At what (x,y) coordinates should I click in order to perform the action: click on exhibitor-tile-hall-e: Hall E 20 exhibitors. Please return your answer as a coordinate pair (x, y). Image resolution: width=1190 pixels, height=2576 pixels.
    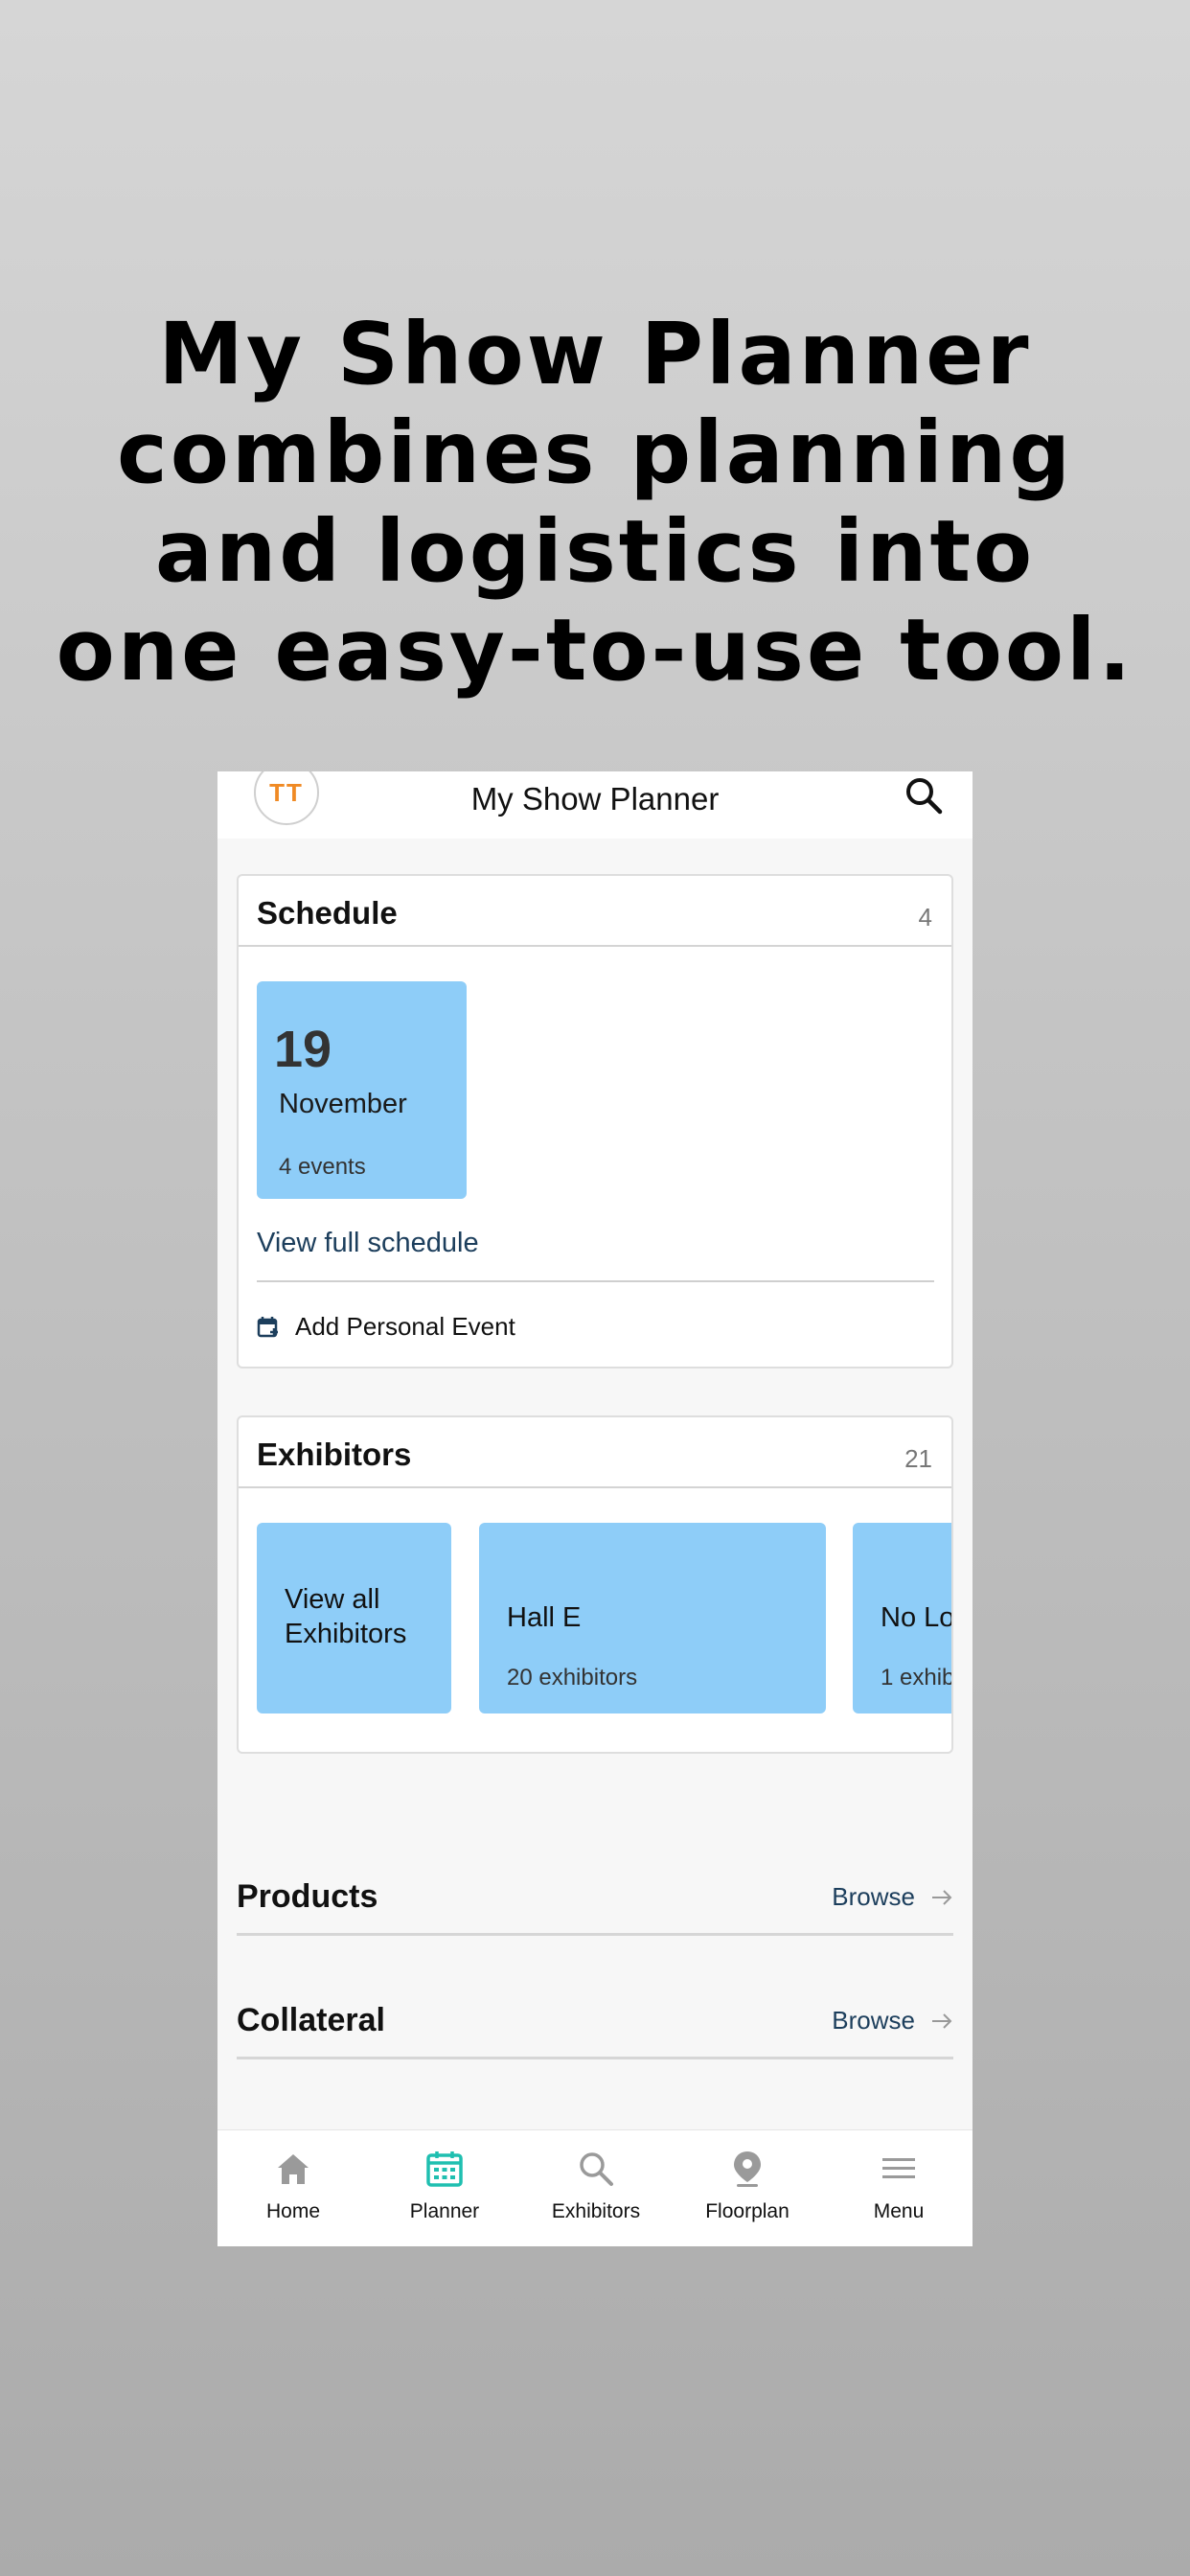
    Looking at the image, I should click on (653, 1618).